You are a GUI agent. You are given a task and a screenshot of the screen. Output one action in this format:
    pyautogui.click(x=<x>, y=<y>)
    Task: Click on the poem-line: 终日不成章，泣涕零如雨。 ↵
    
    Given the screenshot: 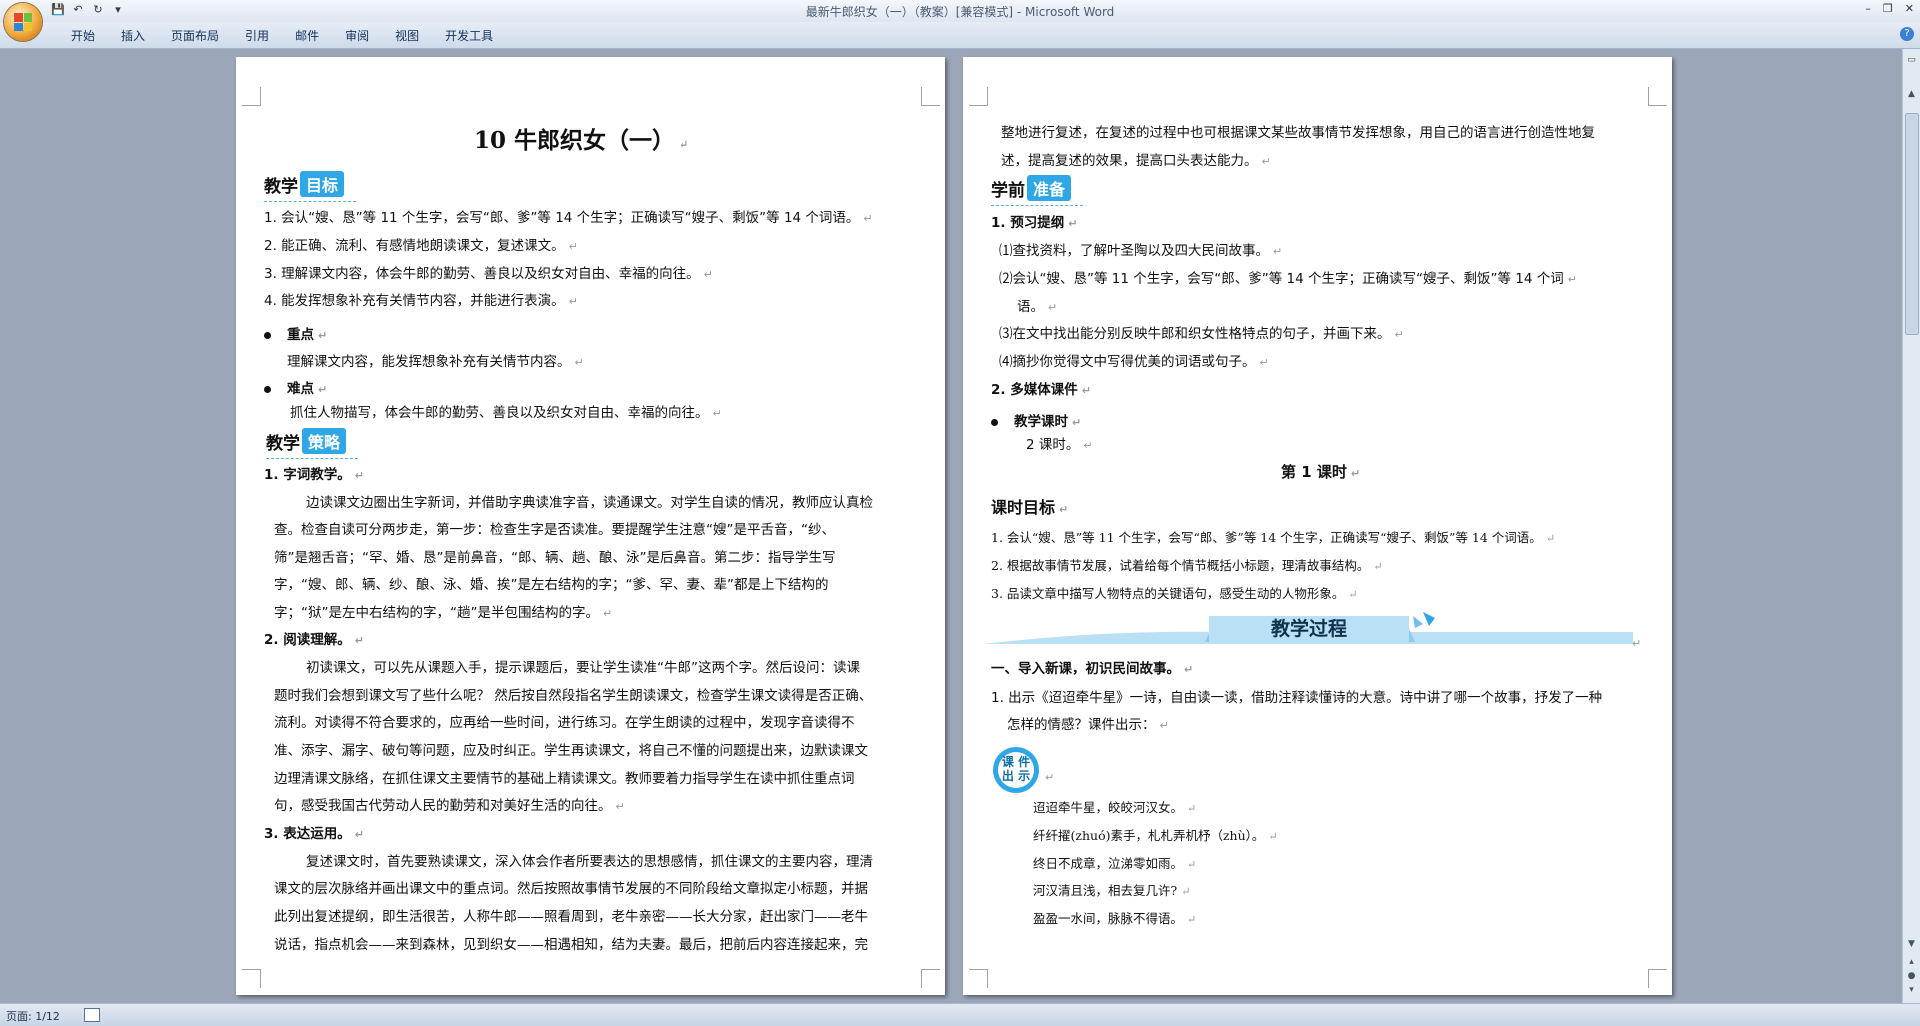 What is the action you would take?
    pyautogui.click(x=1115, y=863)
    